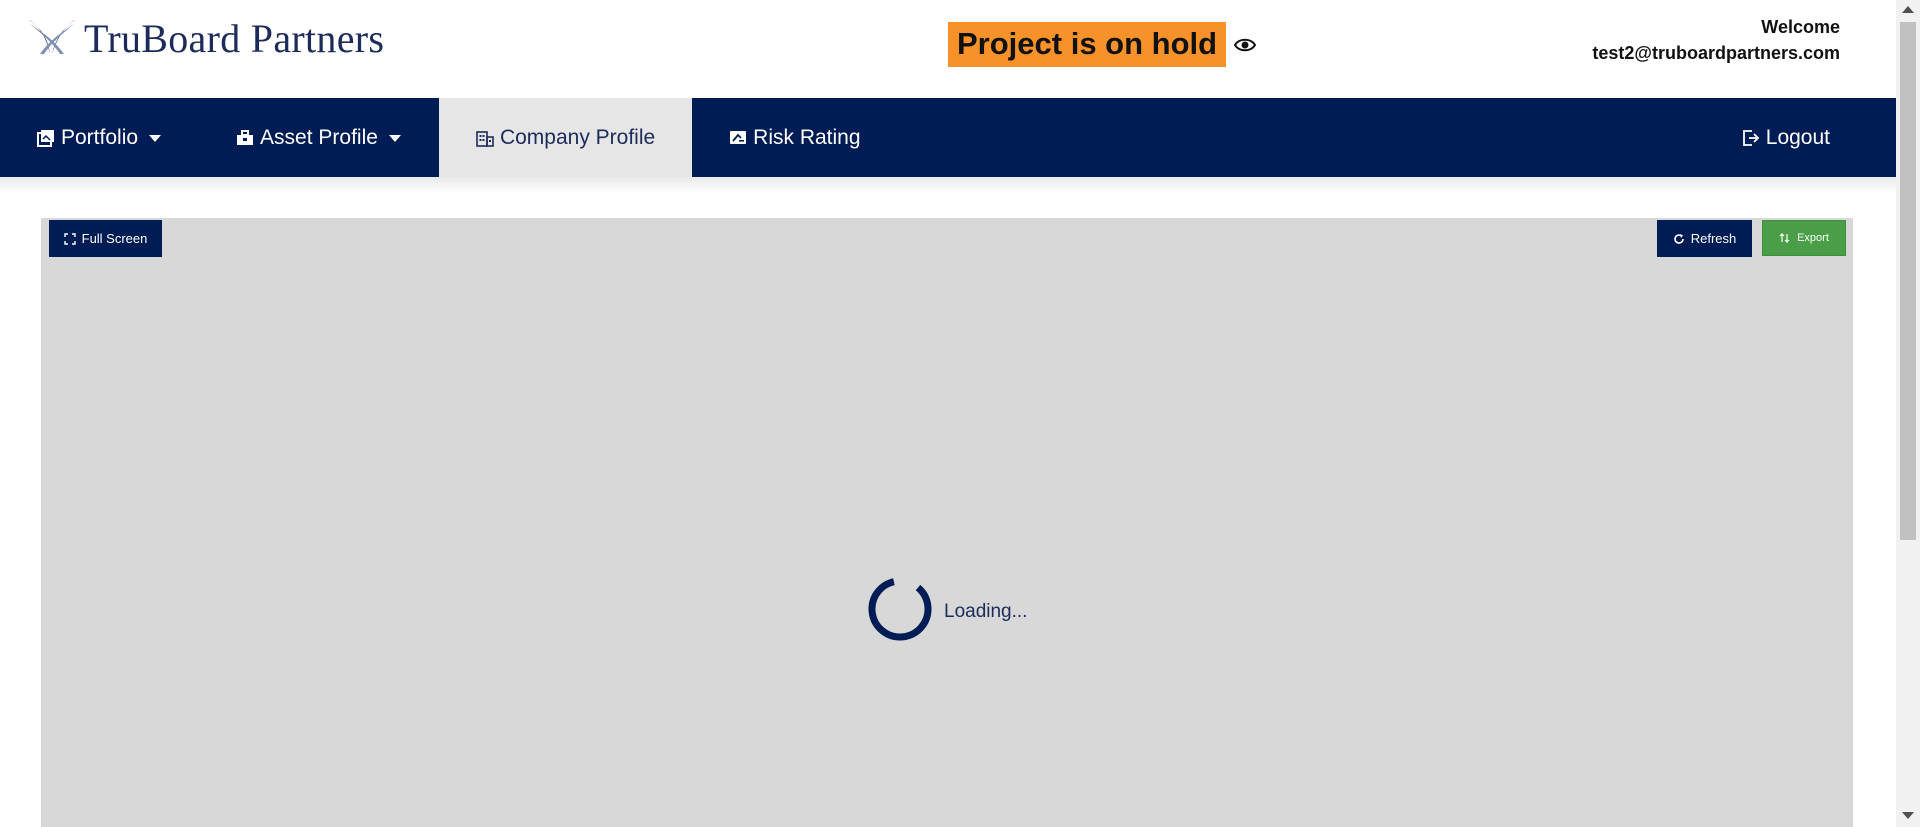 This screenshot has width=1920, height=827. I want to click on vertical-scrollbar, so click(1908, 413).